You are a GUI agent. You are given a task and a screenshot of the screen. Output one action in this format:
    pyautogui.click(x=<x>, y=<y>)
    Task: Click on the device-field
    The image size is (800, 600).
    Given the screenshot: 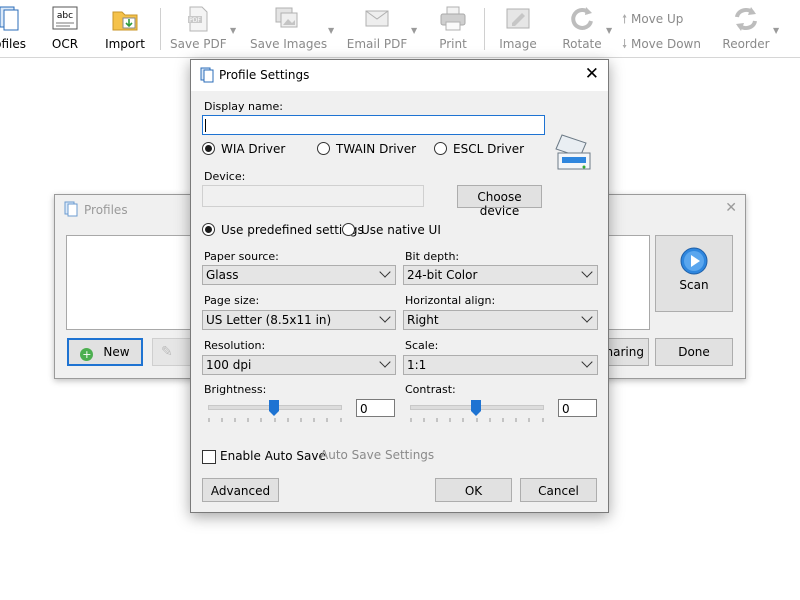 What is the action you would take?
    pyautogui.click(x=313, y=196)
    